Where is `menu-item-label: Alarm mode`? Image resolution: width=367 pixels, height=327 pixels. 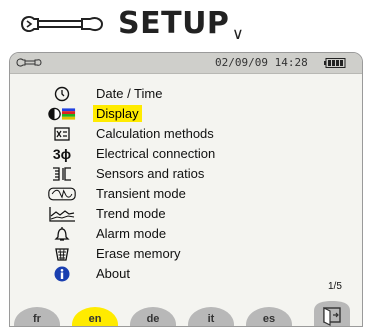 menu-item-label: Alarm mode is located at coordinates (131, 233).